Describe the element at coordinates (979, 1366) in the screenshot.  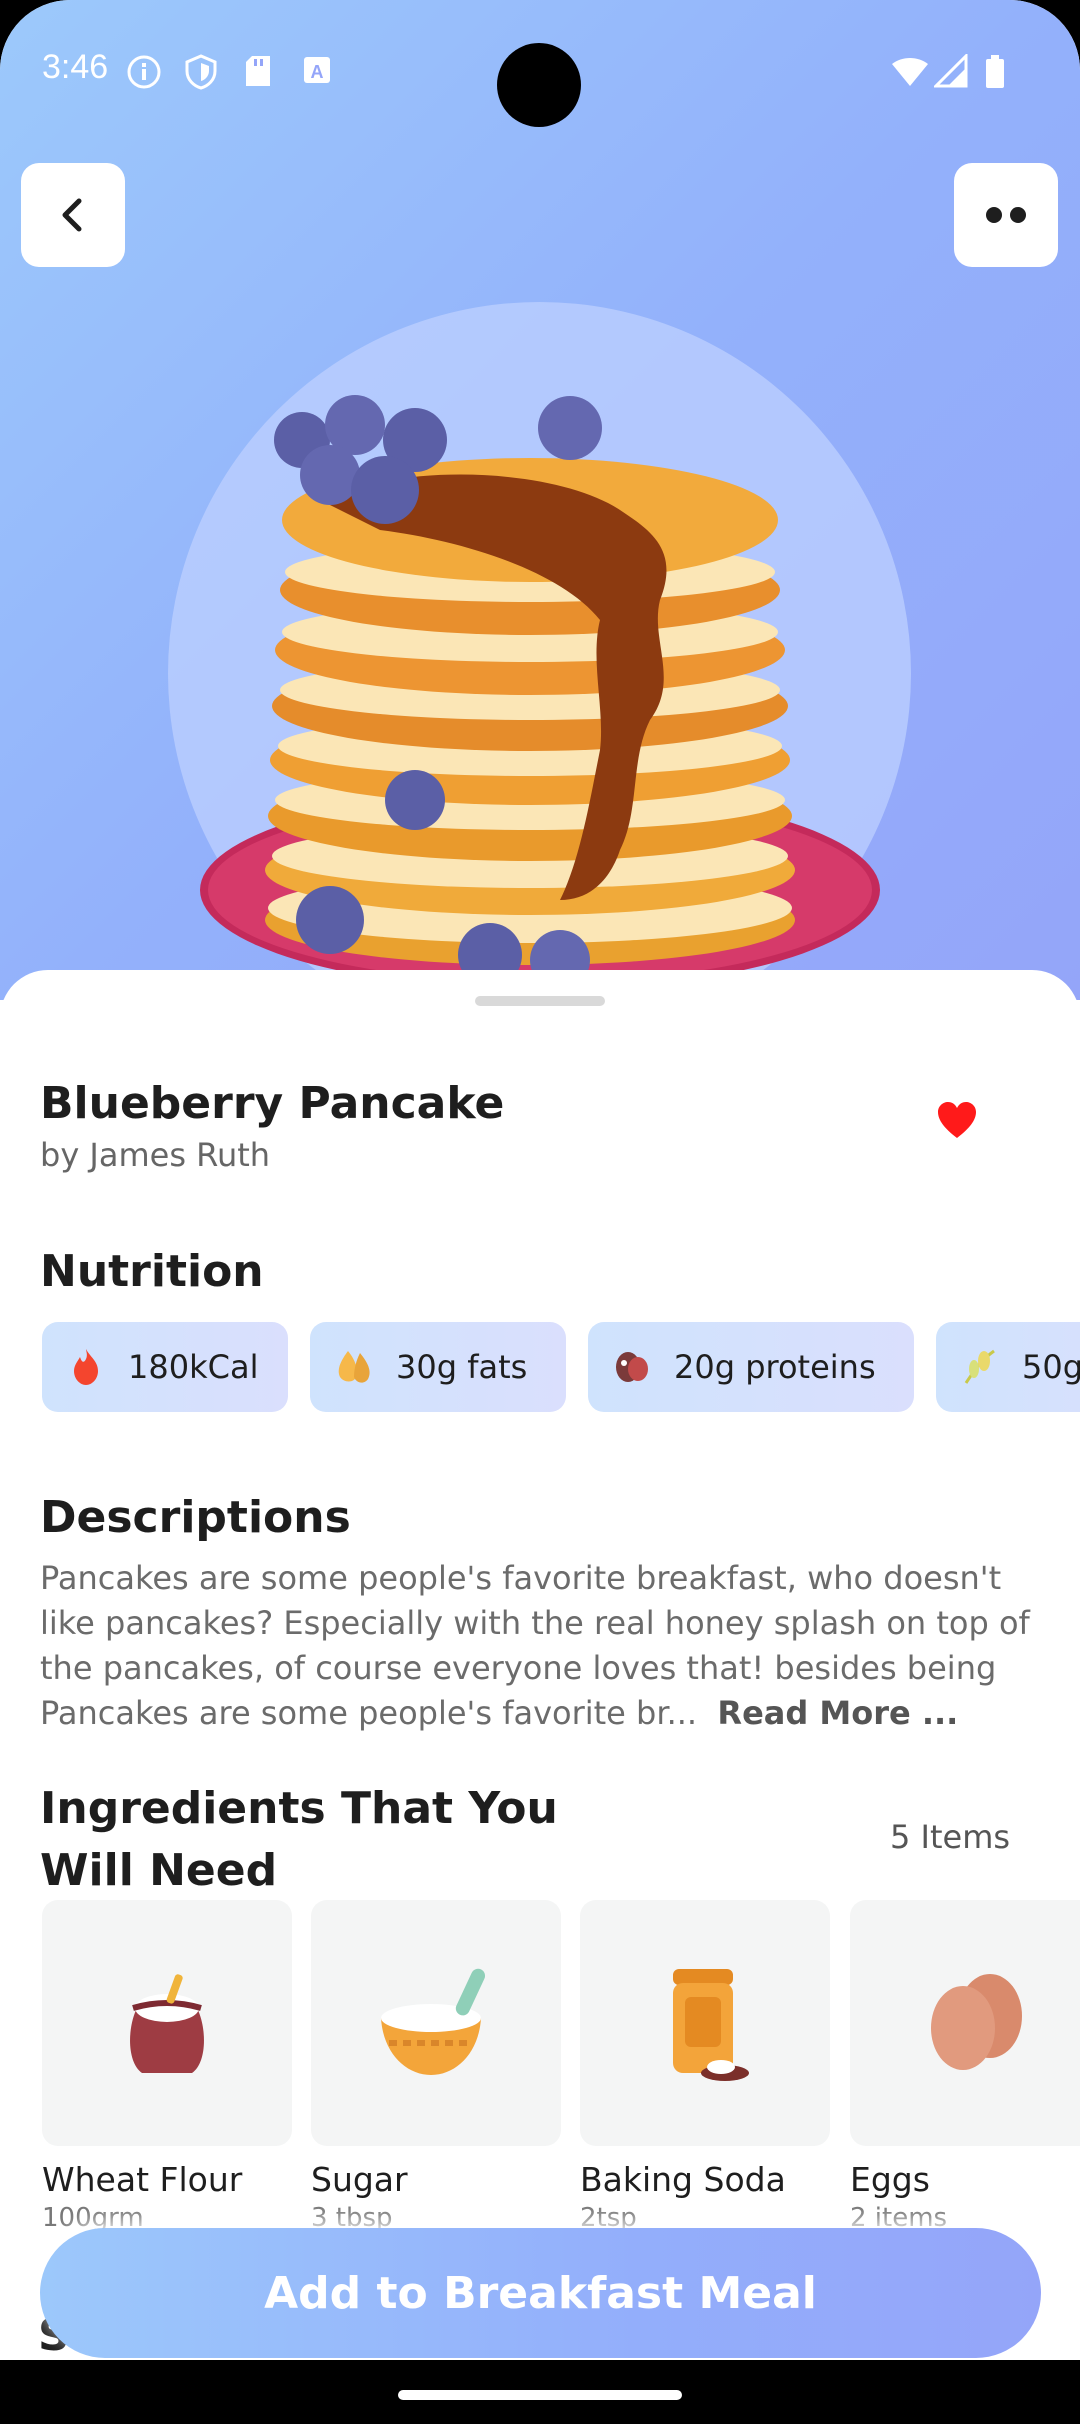
I see `carbs-icon` at that location.